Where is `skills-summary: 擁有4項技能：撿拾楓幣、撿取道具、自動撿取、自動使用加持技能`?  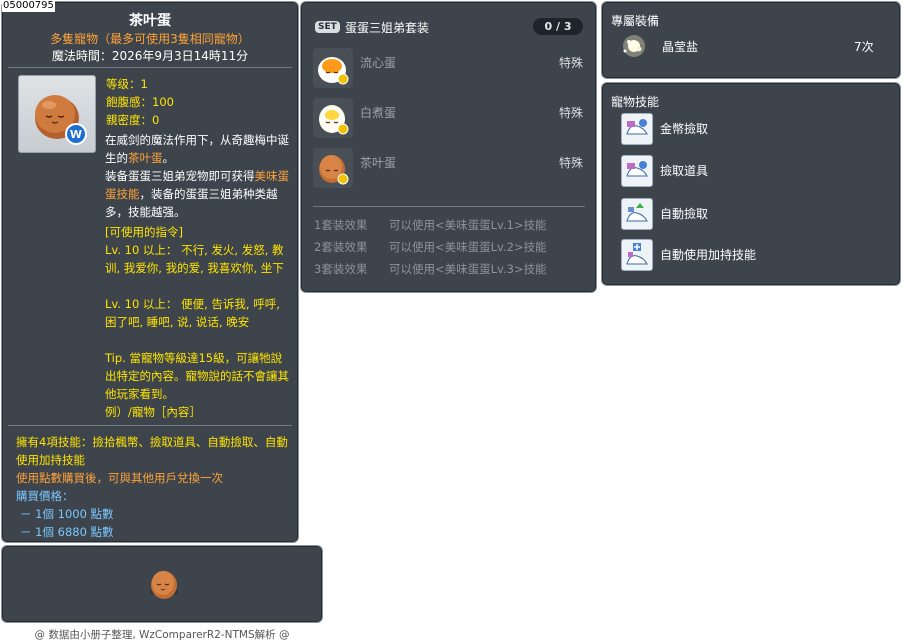 skills-summary: 擁有4項技能：撿拾楓幣、撿取道具、自動撿取、自動使用加持技能 is located at coordinates (152, 451).